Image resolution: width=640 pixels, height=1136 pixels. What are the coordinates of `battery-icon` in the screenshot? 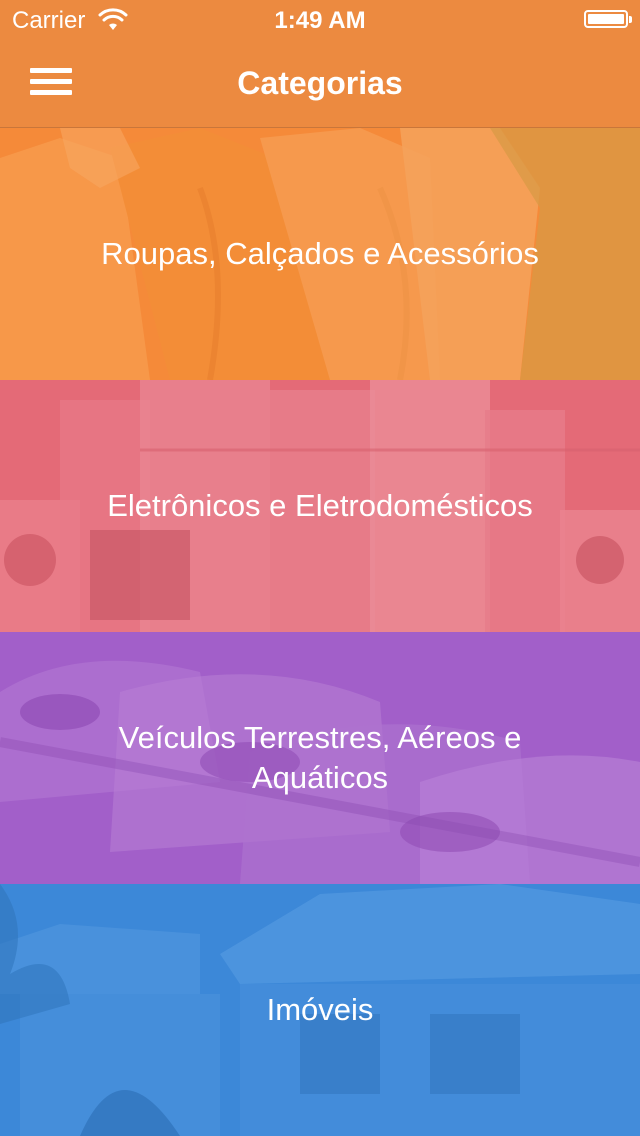 It's located at (608, 19).